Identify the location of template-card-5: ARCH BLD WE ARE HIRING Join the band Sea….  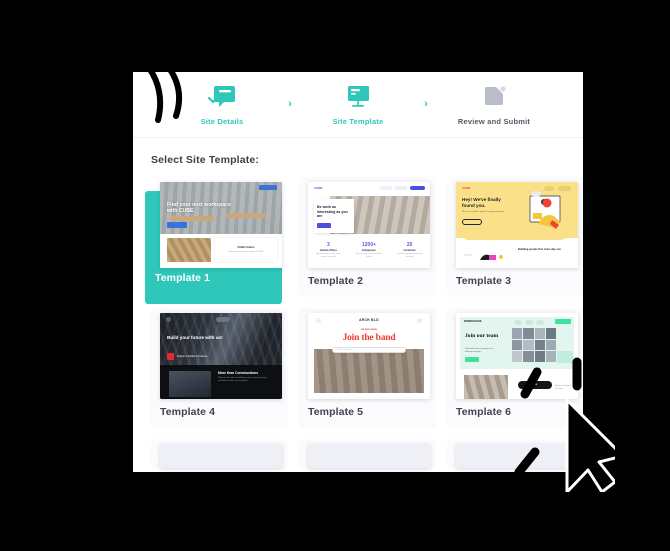
(367, 368).